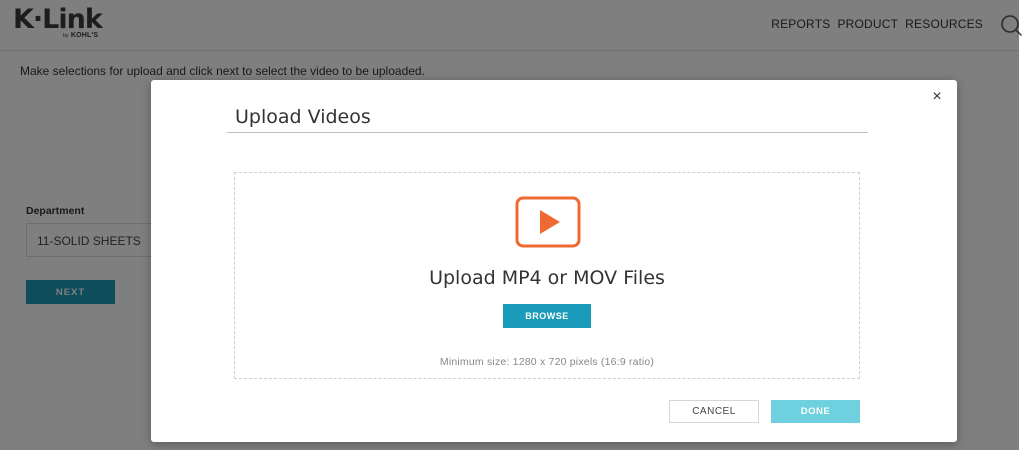  What do you see at coordinates (1027, 250) in the screenshot?
I see `scrollbar-gutter` at bounding box center [1027, 250].